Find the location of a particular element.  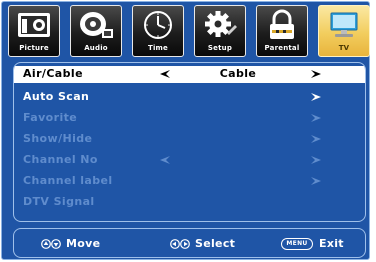

menu-item-show-hide: Show/Hide is located at coordinates (189, 139).